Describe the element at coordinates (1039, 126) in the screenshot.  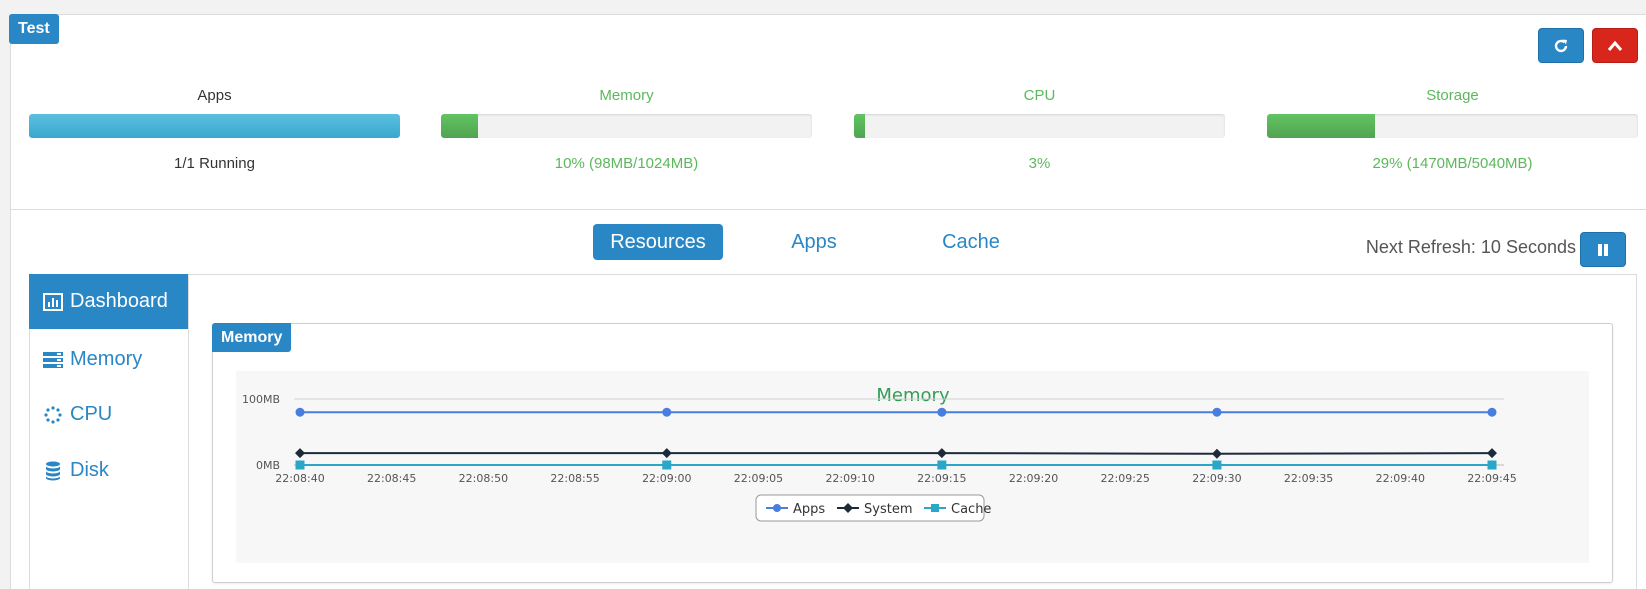
I see `progress-bar-cpu` at that location.